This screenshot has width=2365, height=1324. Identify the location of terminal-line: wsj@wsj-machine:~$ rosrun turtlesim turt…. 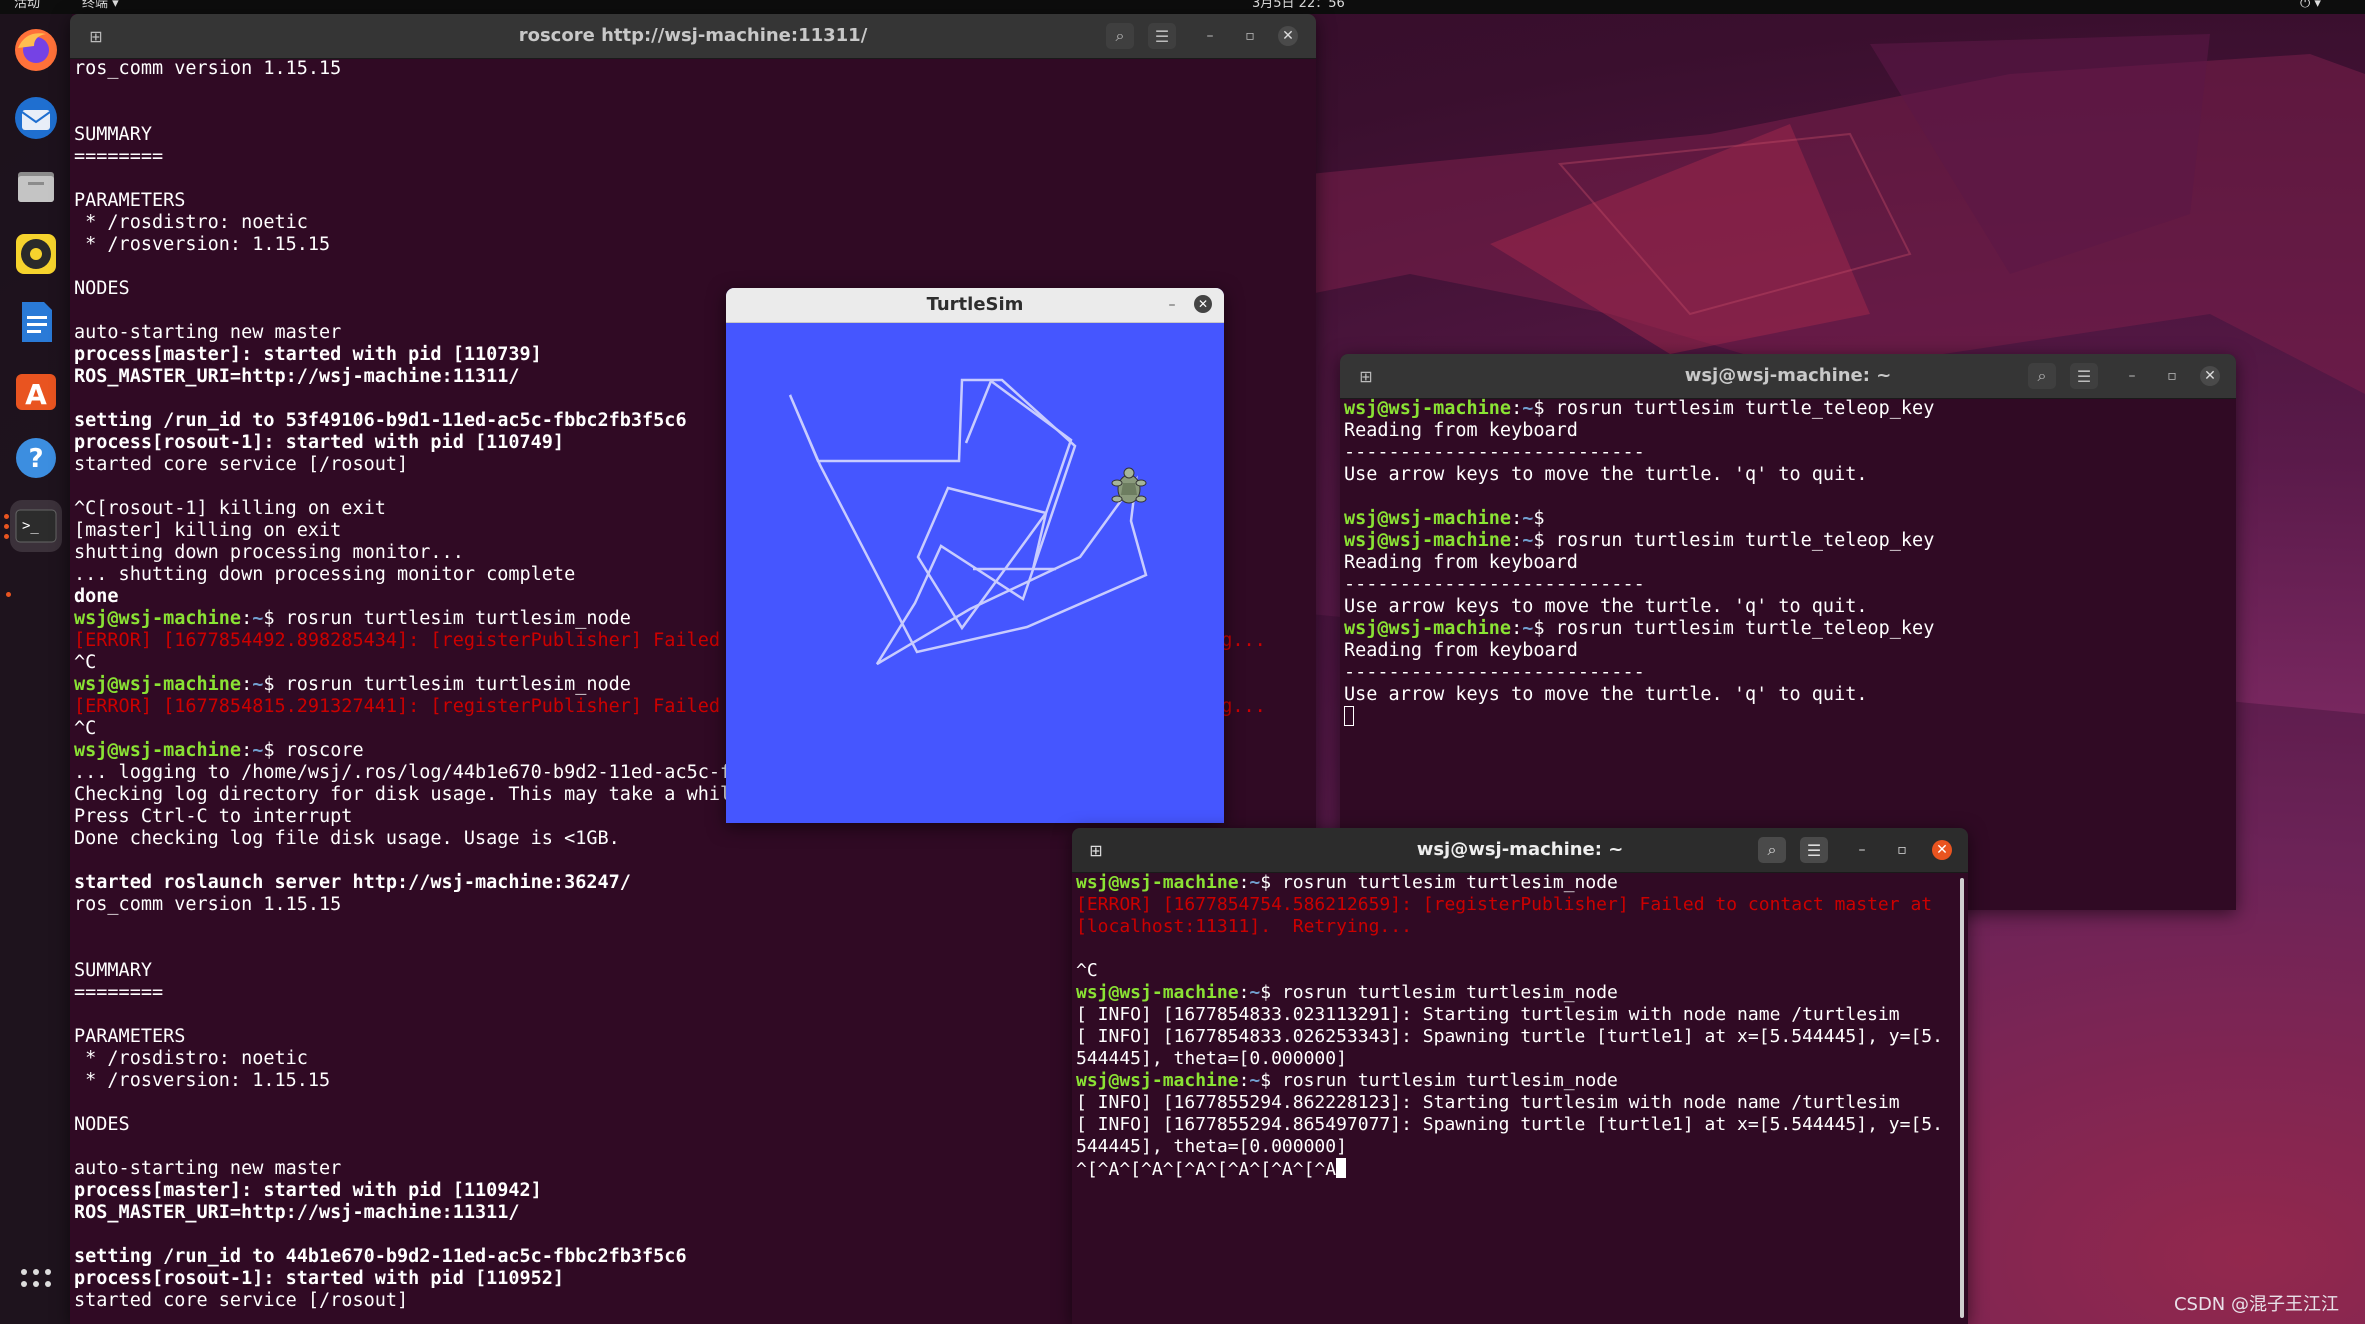
(1790, 409).